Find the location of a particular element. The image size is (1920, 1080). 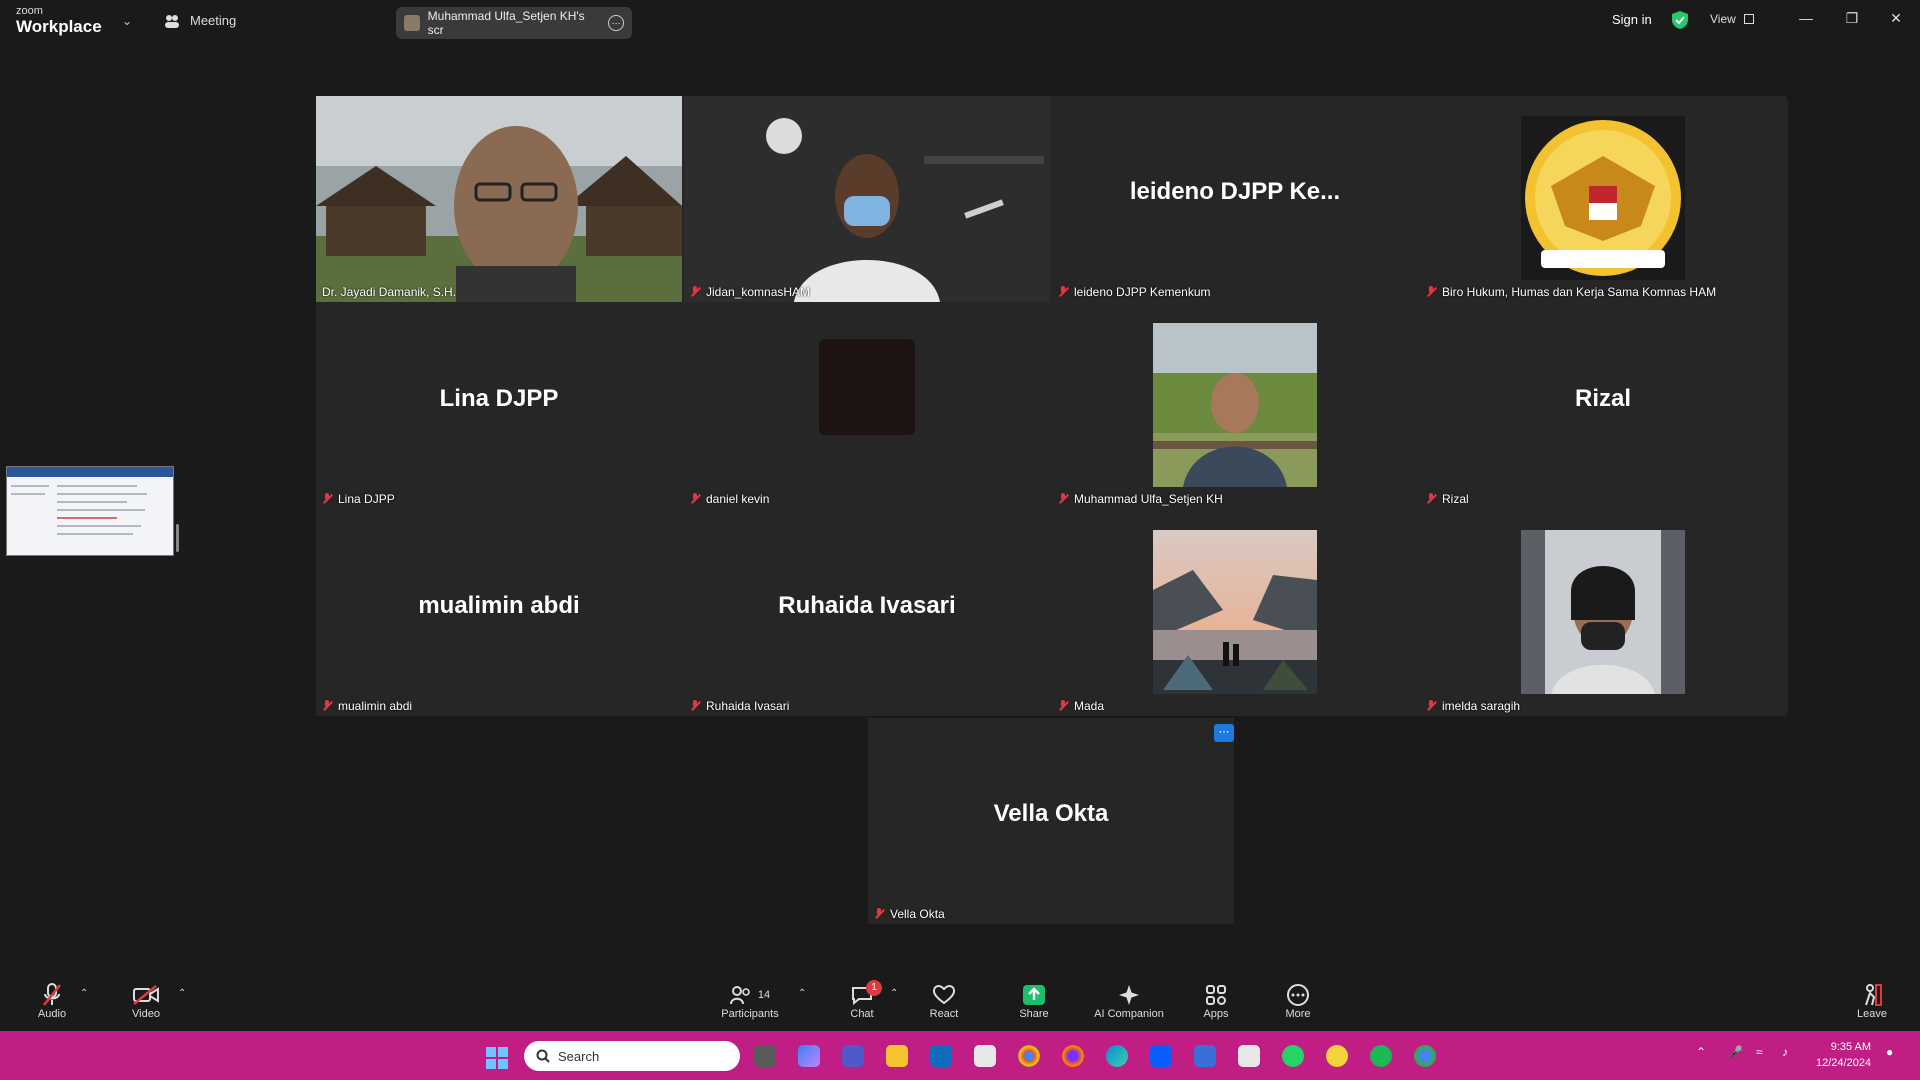

firefox-icon is located at coordinates (1073, 1056).